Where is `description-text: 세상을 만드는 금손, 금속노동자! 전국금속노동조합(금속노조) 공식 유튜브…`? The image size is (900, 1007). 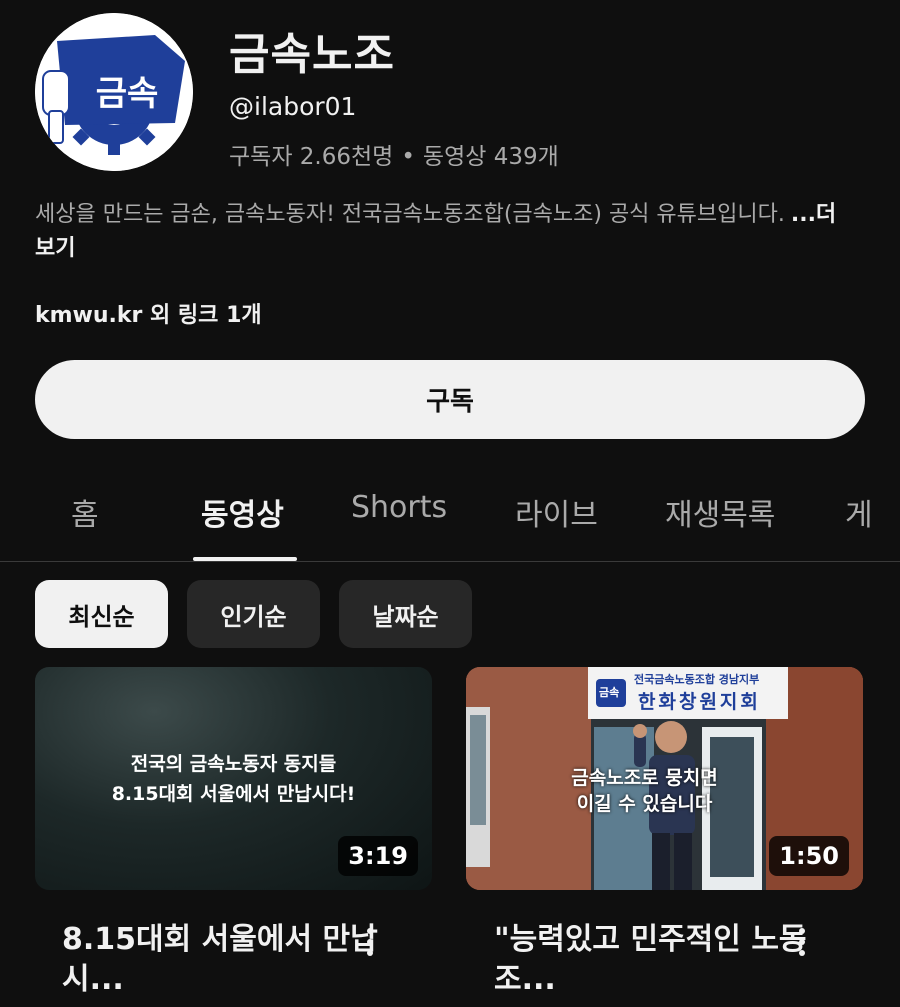
description-text: 세상을 만드는 금손, 금속노동자! 전국금속노동조합(금속노조) 공식 유튜브… is located at coordinates (410, 214).